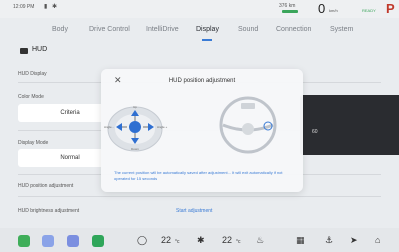 This screenshot has height=252, width=399. I want to click on navigation-icon: ➤, so click(354, 240).